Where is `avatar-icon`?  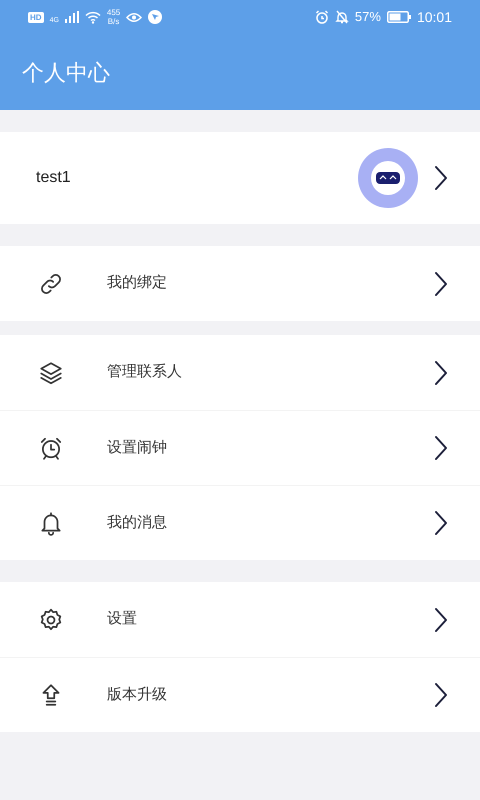
avatar-icon is located at coordinates (388, 178).